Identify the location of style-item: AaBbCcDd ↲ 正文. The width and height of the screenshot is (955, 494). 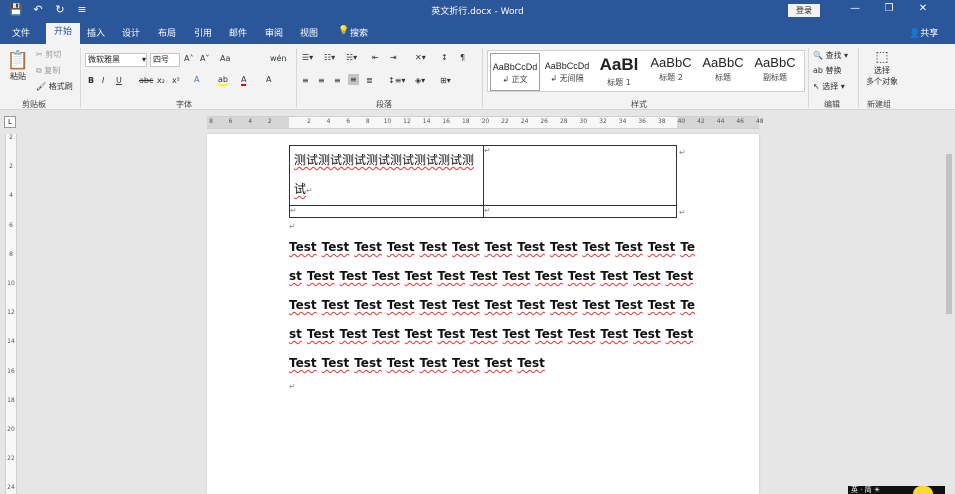
(515, 72).